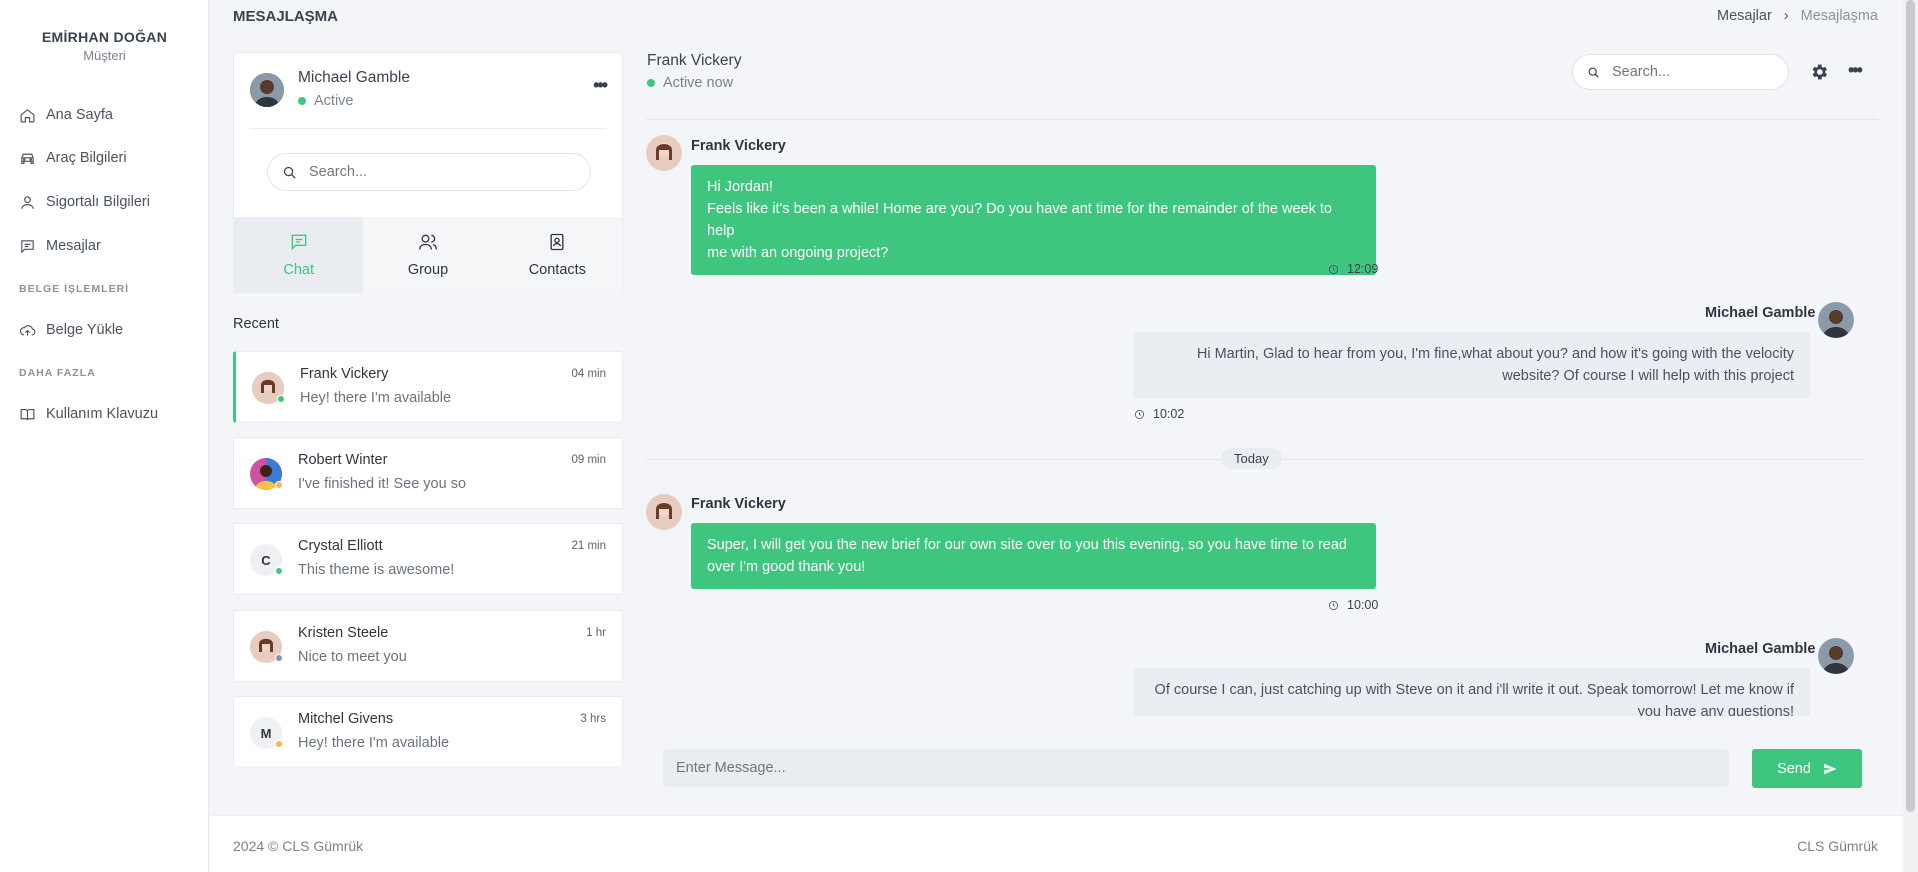 This screenshot has height=872, width=1918. I want to click on peer-status: Active now, so click(690, 83).